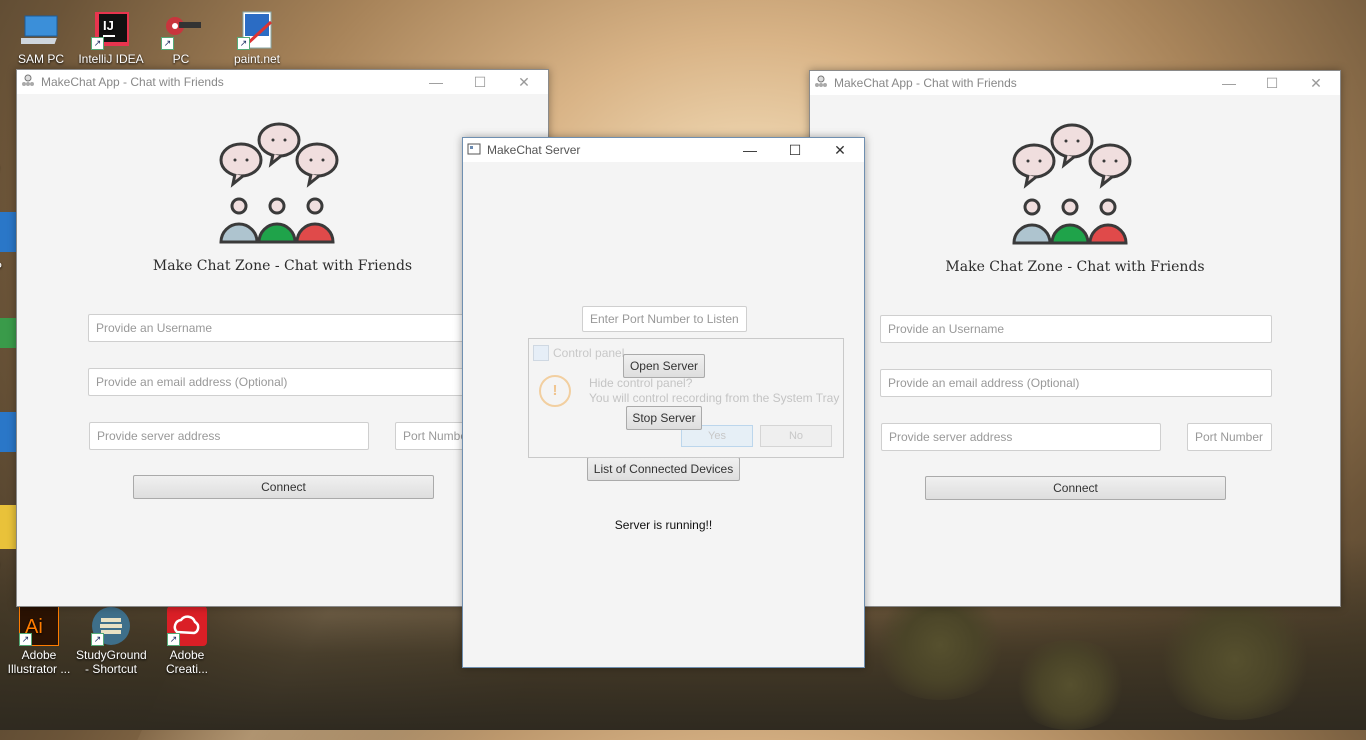  I want to click on desktop-icon-label: PC, so click(181, 59).